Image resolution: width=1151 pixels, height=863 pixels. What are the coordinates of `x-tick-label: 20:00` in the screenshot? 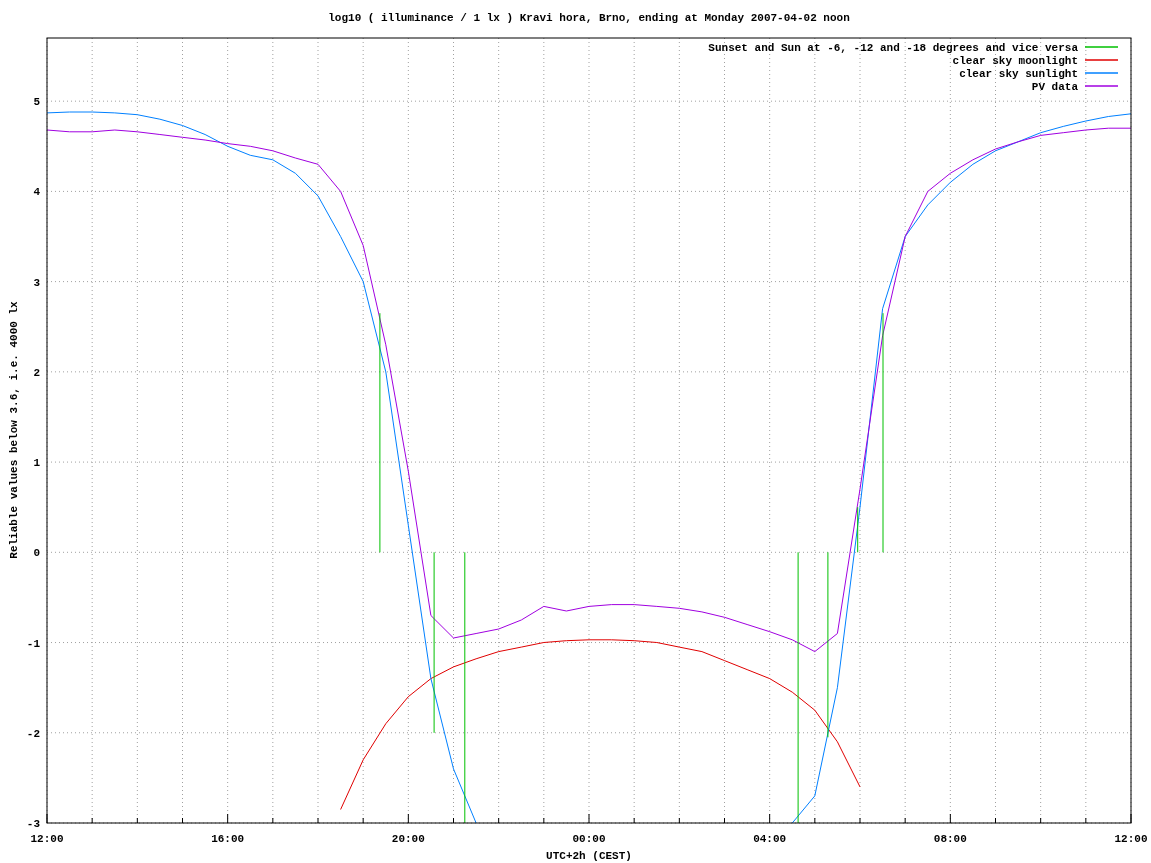 It's located at (408, 839).